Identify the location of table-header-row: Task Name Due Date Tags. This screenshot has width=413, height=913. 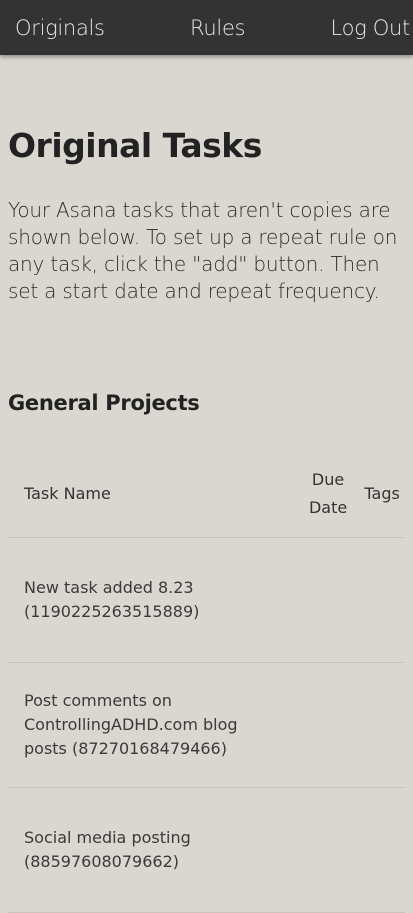
(206, 494).